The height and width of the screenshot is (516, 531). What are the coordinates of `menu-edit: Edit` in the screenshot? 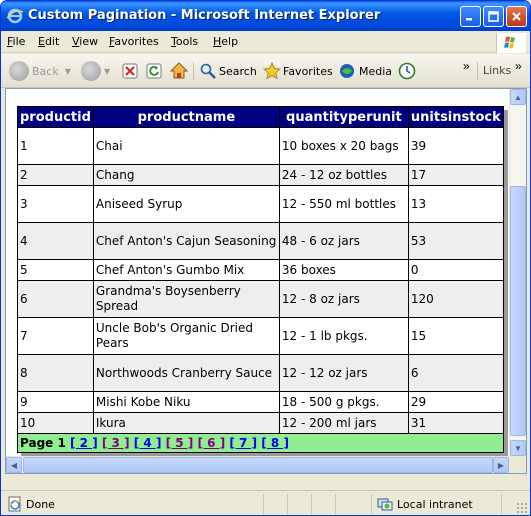 It's located at (48, 41).